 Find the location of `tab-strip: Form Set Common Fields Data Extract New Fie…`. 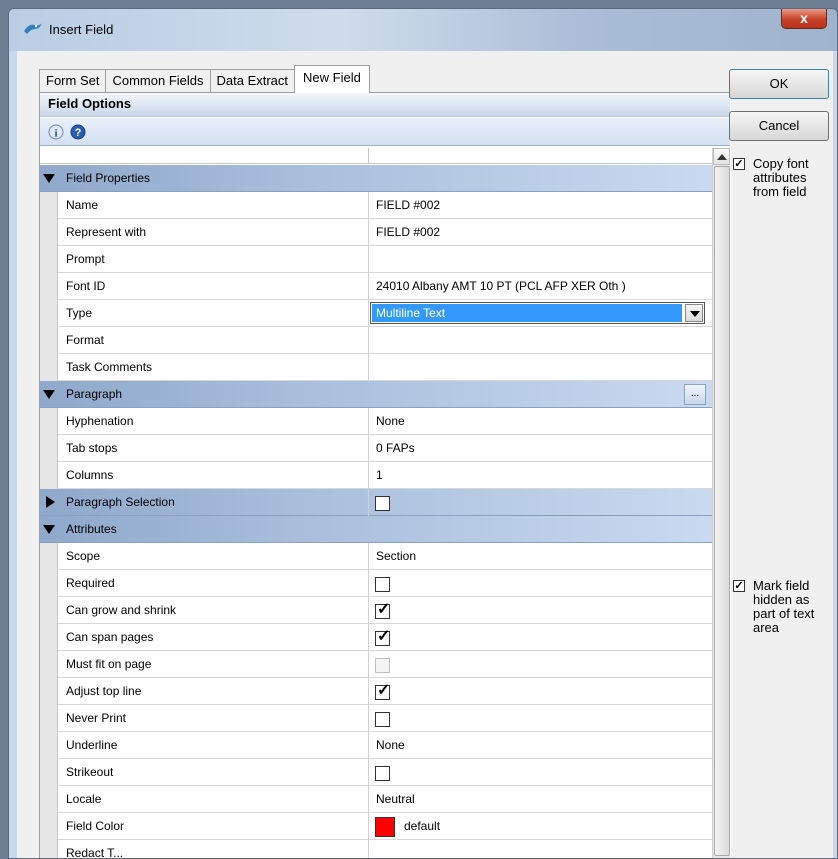

tab-strip: Form Set Common Fields Data Extract New Fie… is located at coordinates (204, 79).